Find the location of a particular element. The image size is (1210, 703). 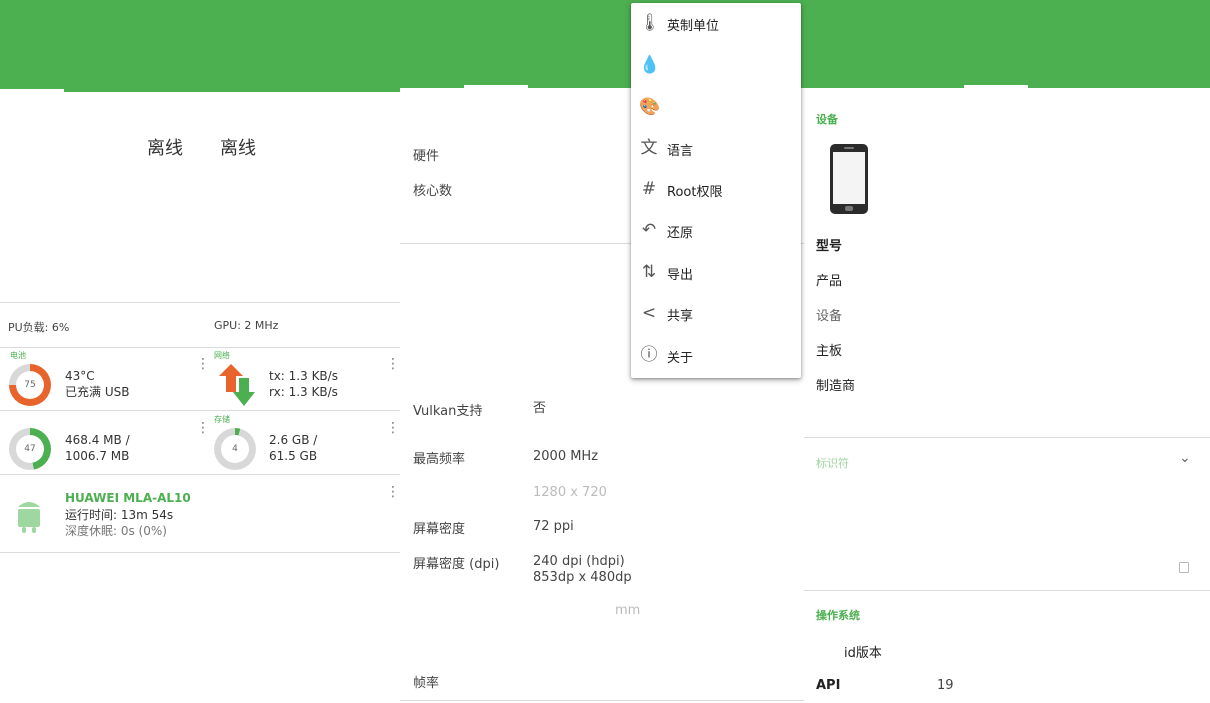

offline-label-2: 离线 is located at coordinates (238, 148).